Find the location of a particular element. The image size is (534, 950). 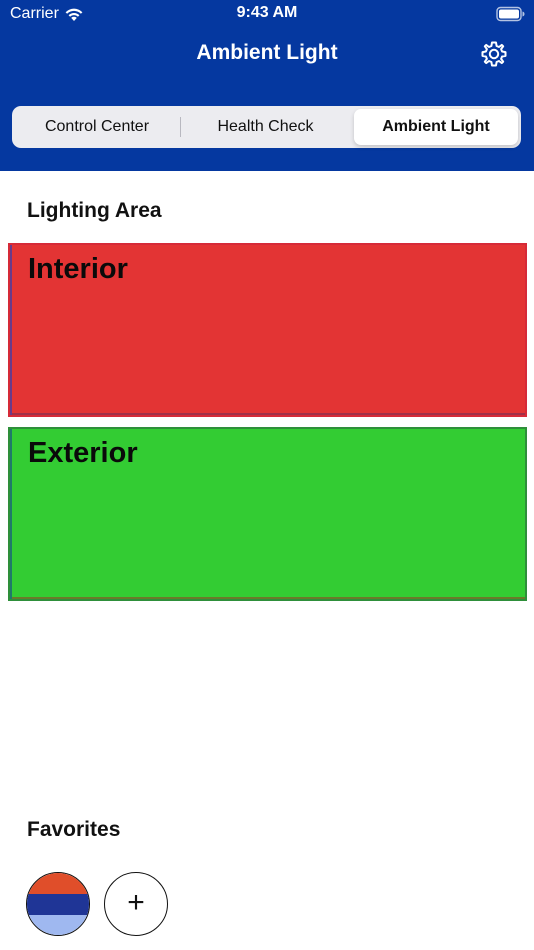

favorite-preset is located at coordinates (58, 904).